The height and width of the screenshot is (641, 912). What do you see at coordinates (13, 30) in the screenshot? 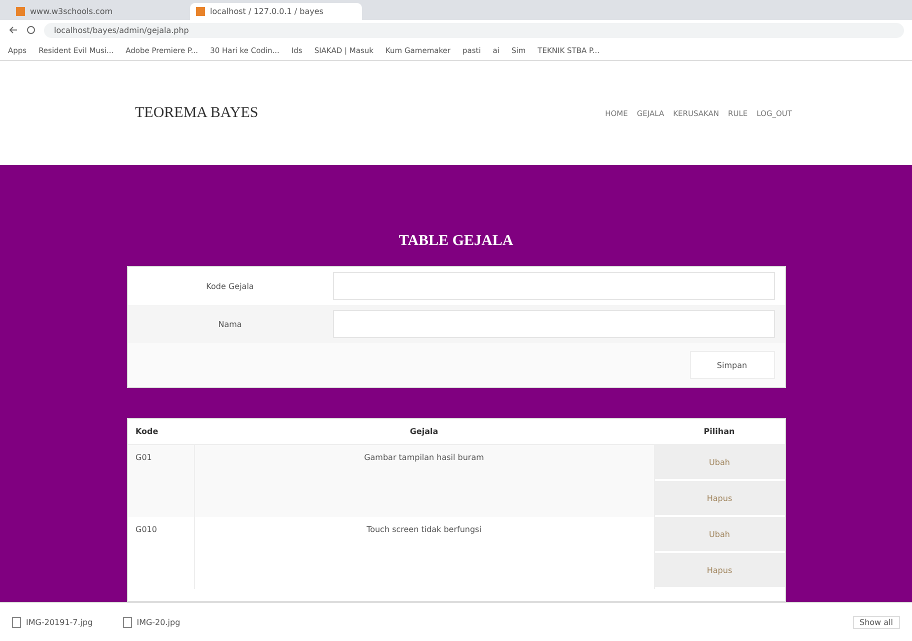
I see `back-icon` at bounding box center [13, 30].